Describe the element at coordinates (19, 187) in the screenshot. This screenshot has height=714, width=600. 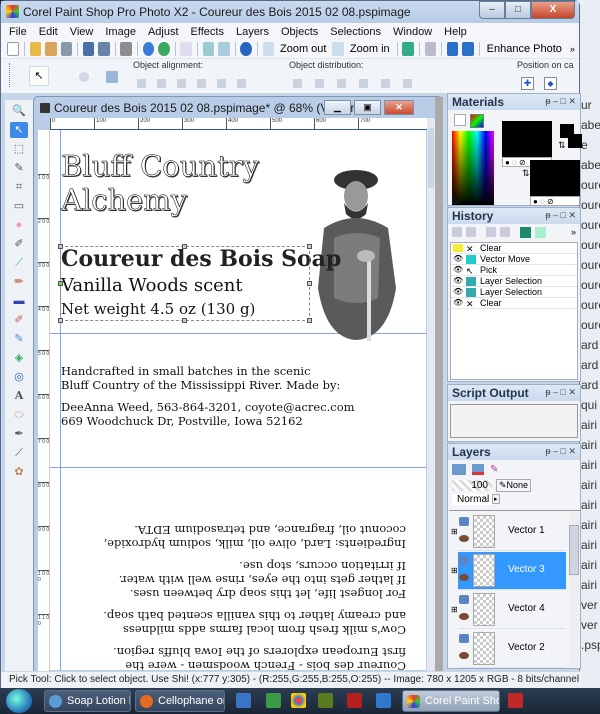
I see `crop-tool-icon: ⌗` at that location.